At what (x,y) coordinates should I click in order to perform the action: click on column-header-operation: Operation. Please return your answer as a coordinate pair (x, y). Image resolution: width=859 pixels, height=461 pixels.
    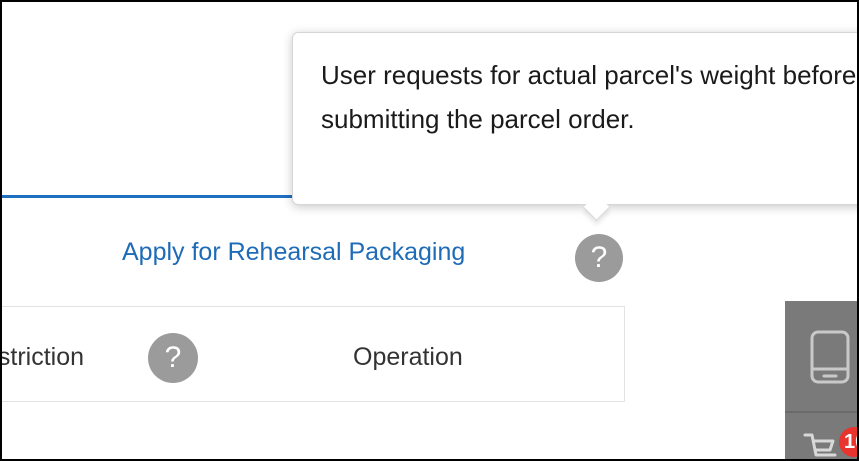
    Looking at the image, I should click on (408, 357).